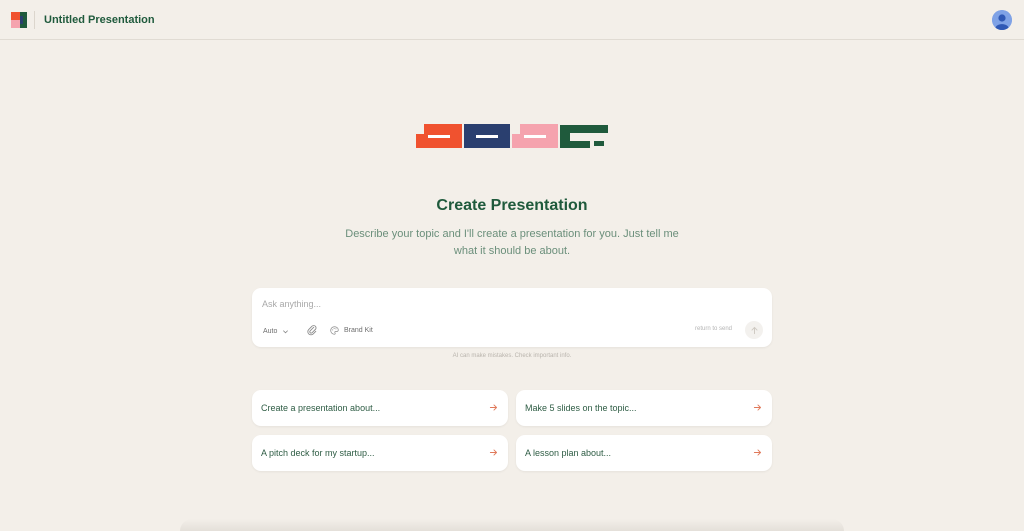 This screenshot has width=1024, height=531. Describe the element at coordinates (1002, 20) in the screenshot. I see `user-avatar-icon` at that location.